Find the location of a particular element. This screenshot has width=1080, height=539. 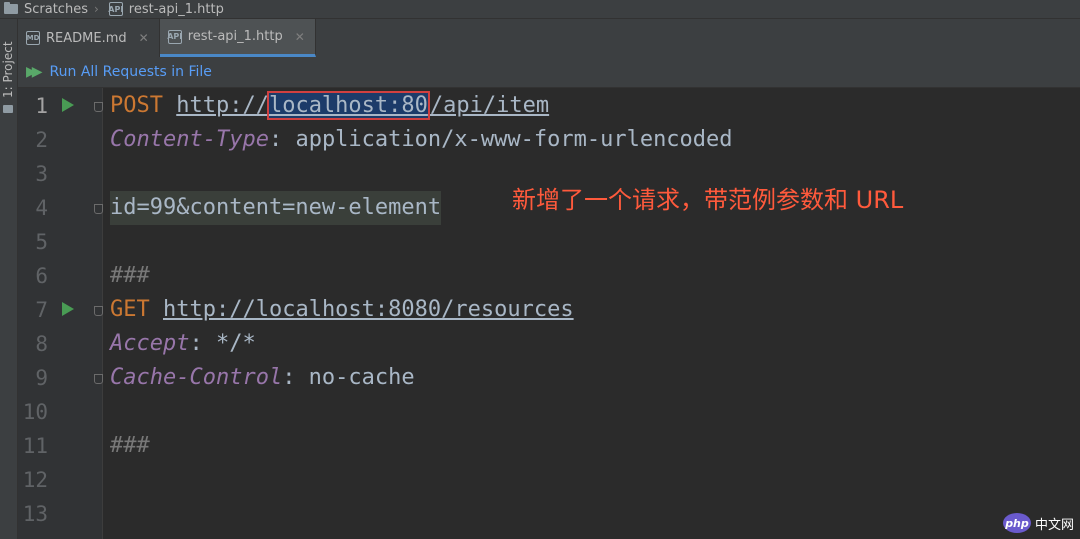

header-name: Cache-Control is located at coordinates (196, 377).